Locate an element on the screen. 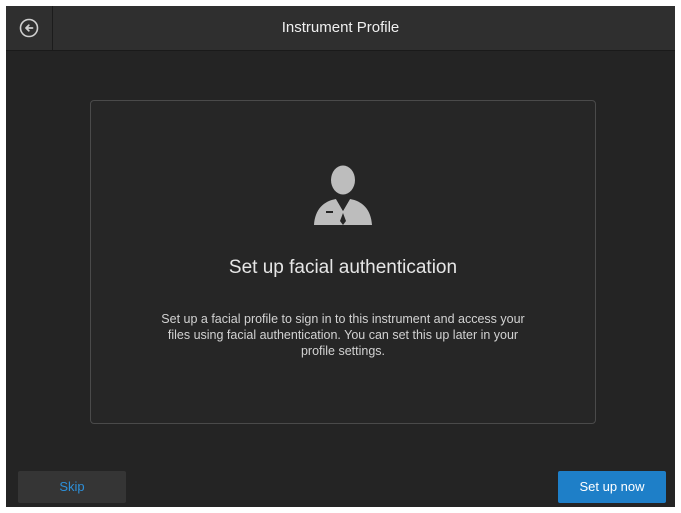 The image size is (681, 513). back-button is located at coordinates (29, 28).